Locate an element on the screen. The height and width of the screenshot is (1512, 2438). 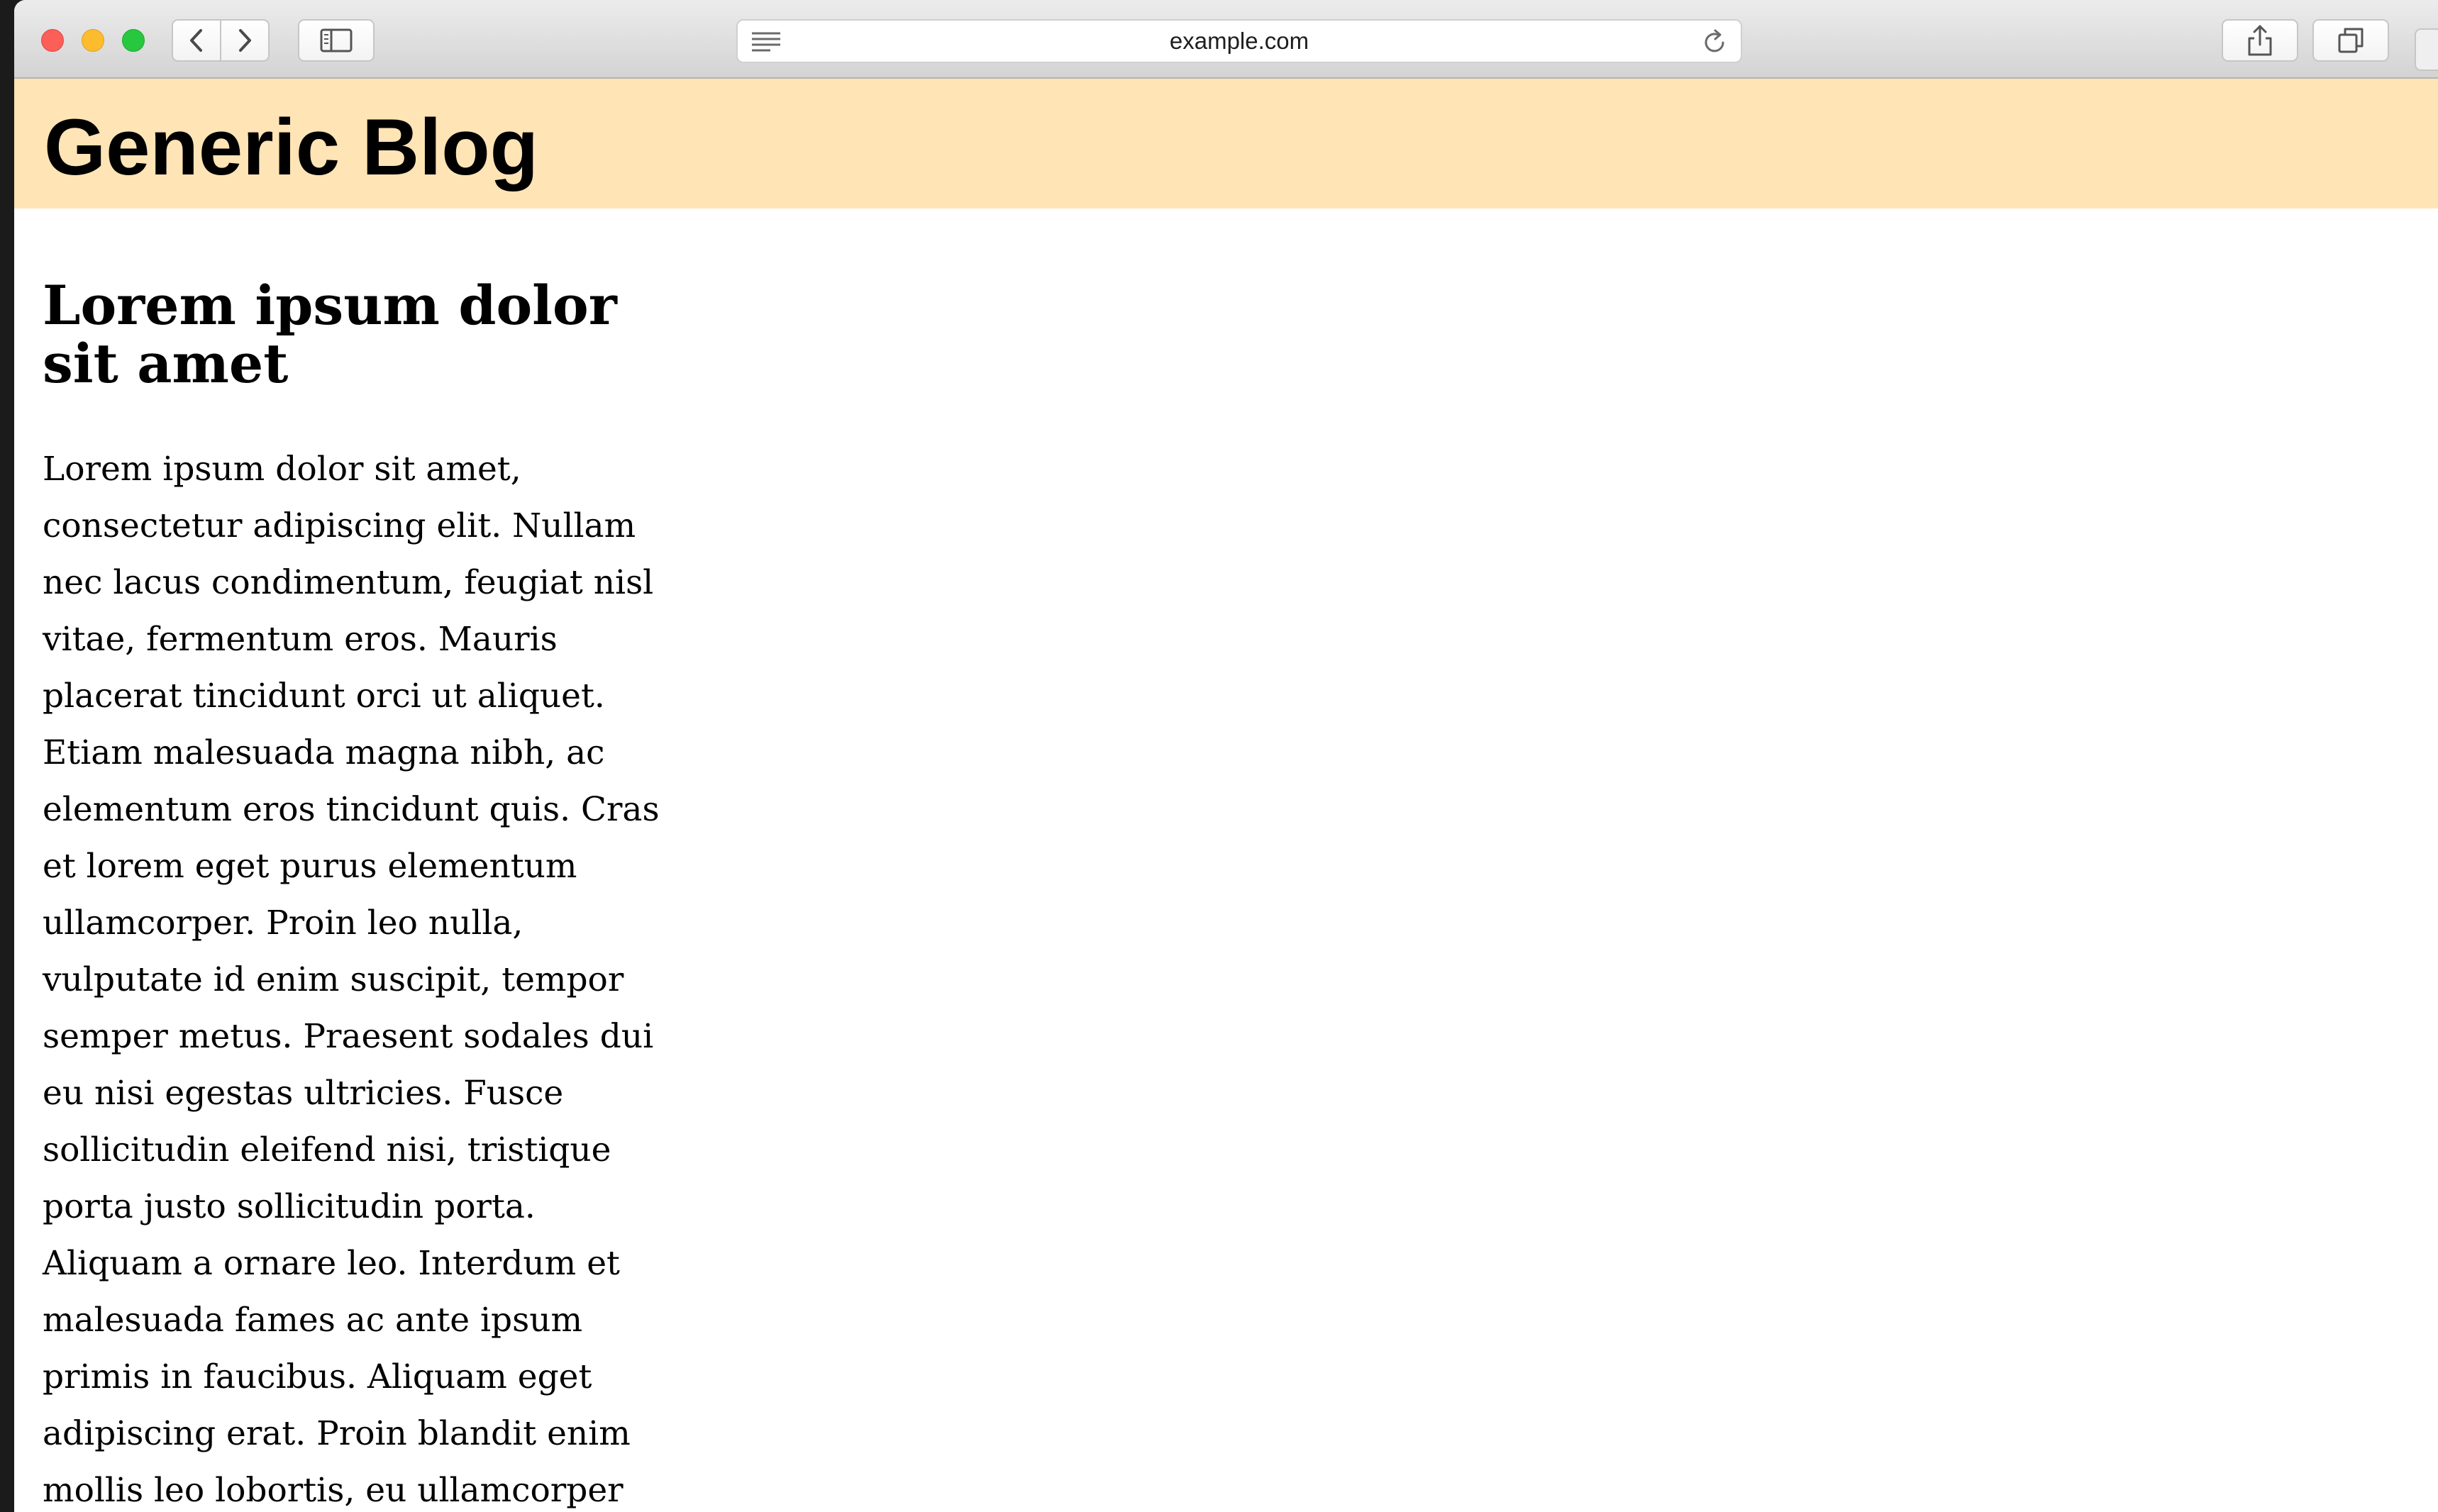
navigation-buttons is located at coordinates (221, 40).